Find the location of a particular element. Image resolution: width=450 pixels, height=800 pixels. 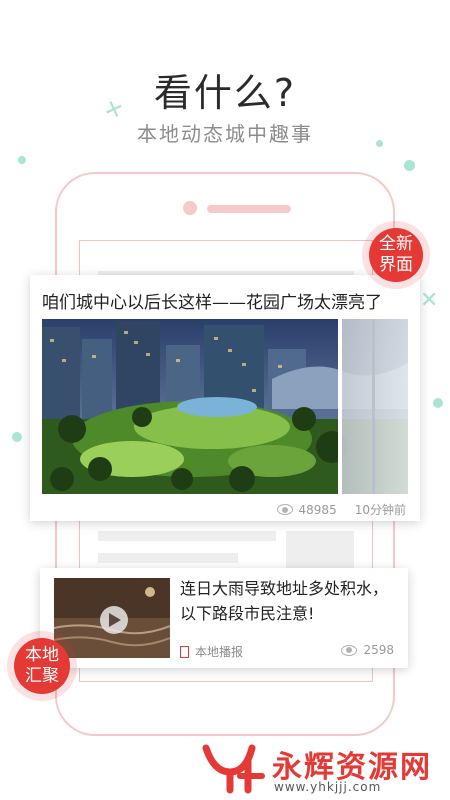

featured-time: 10分钟前 is located at coordinates (380, 510).